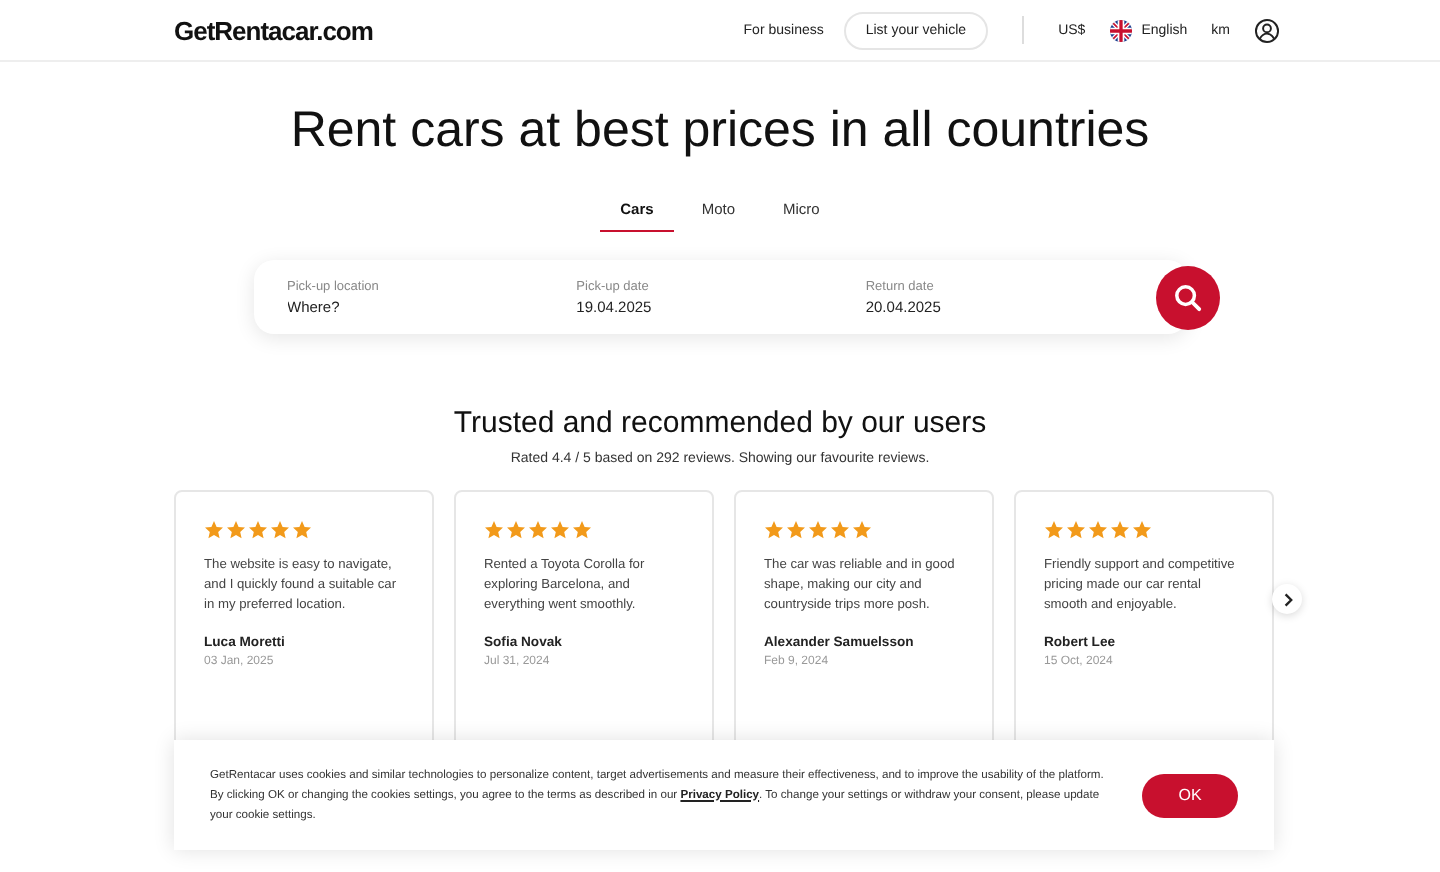 The image size is (1440, 872). I want to click on next-button, so click(1287, 599).